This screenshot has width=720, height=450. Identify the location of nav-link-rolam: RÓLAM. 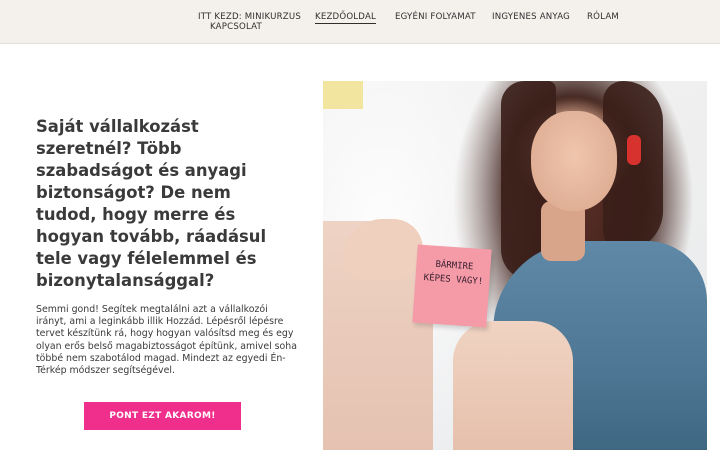
(603, 17).